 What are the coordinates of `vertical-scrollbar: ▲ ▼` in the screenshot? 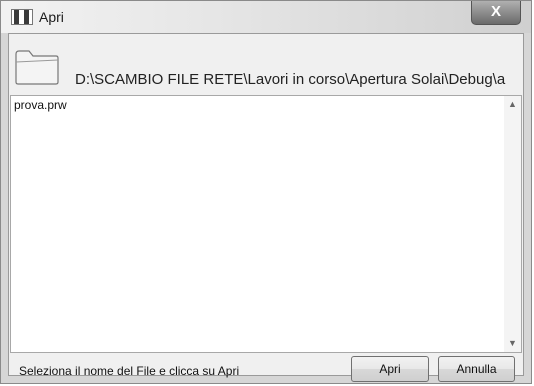 It's located at (512, 224).